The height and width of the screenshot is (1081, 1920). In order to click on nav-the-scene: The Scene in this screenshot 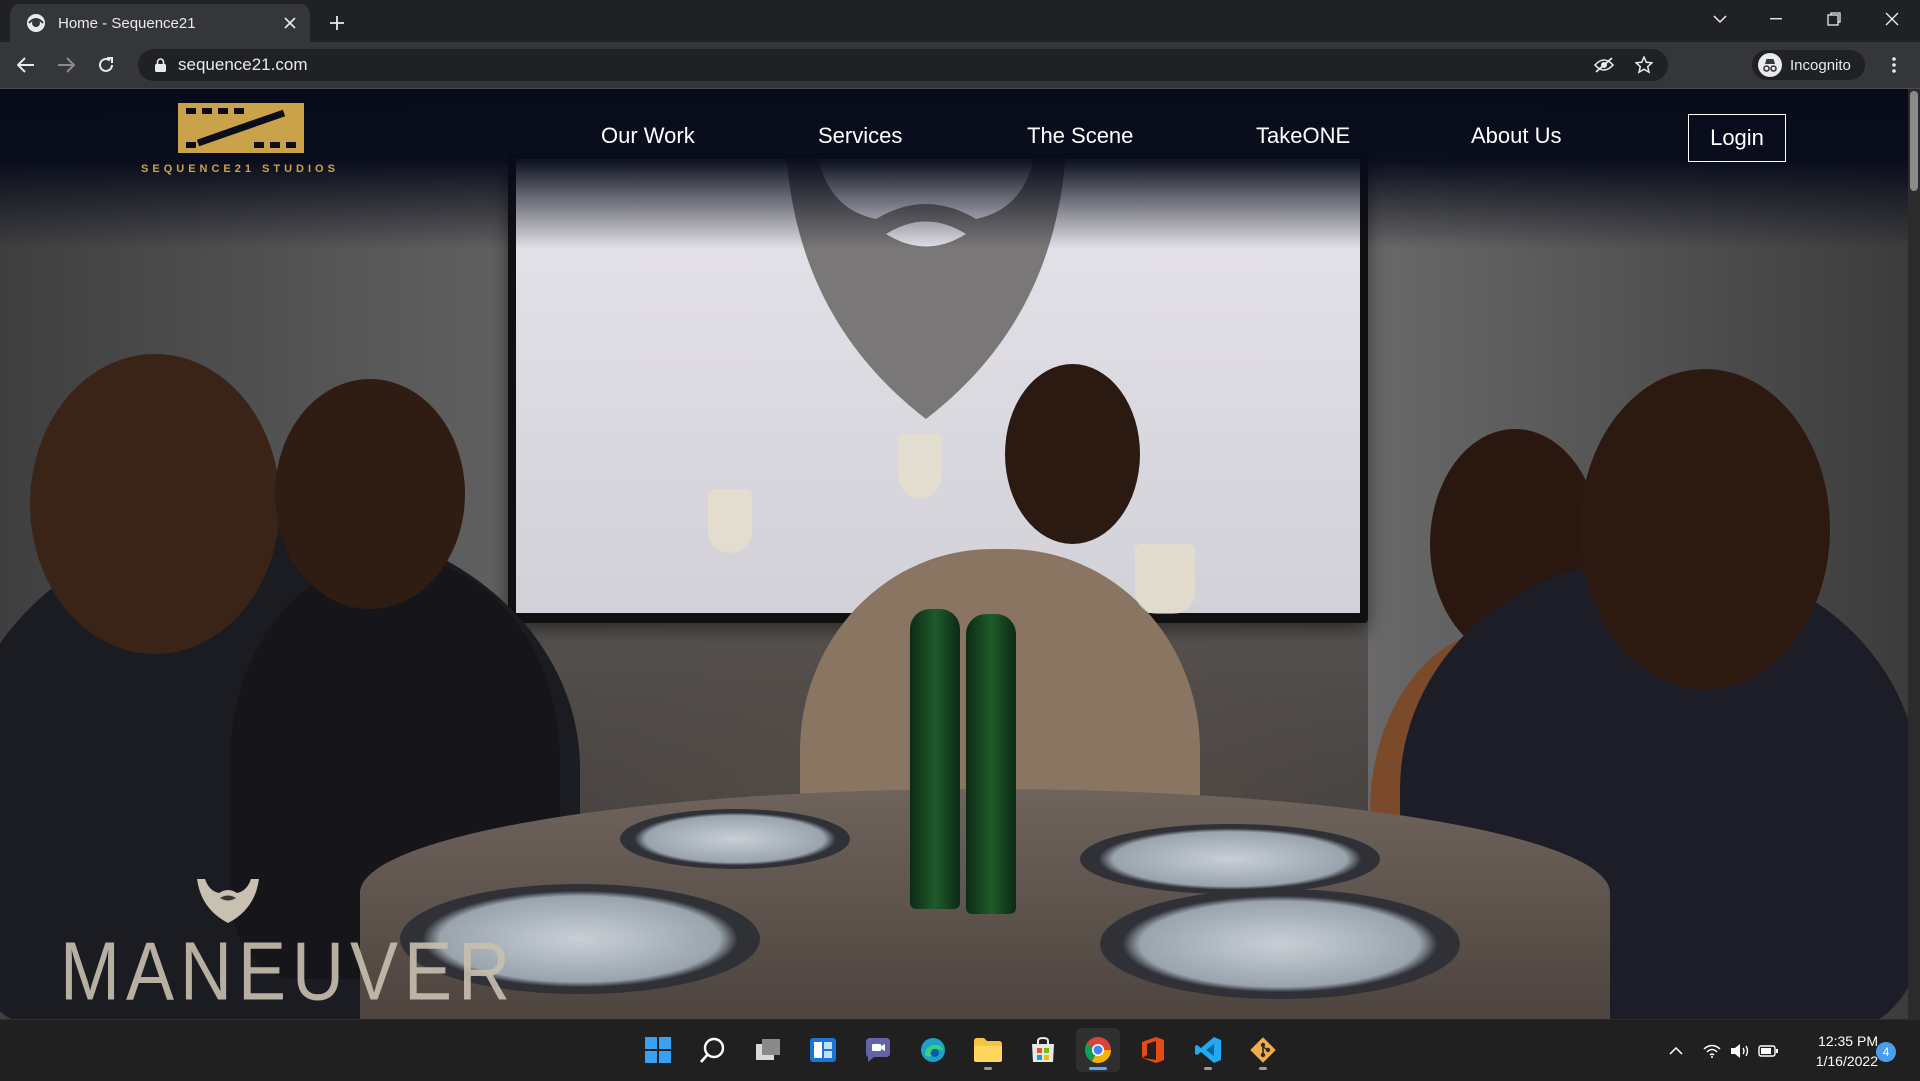, I will do `click(1080, 136)`.